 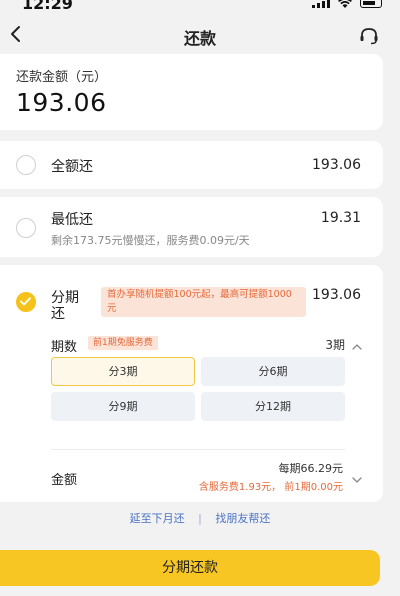 What do you see at coordinates (62, 77) in the screenshot?
I see `repayment-amount-label: 还款金额（元）` at bounding box center [62, 77].